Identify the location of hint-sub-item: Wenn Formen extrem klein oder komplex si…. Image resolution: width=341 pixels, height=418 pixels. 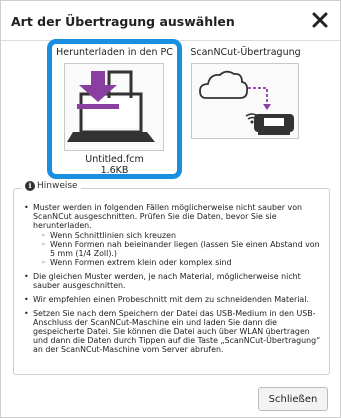
(179, 262).